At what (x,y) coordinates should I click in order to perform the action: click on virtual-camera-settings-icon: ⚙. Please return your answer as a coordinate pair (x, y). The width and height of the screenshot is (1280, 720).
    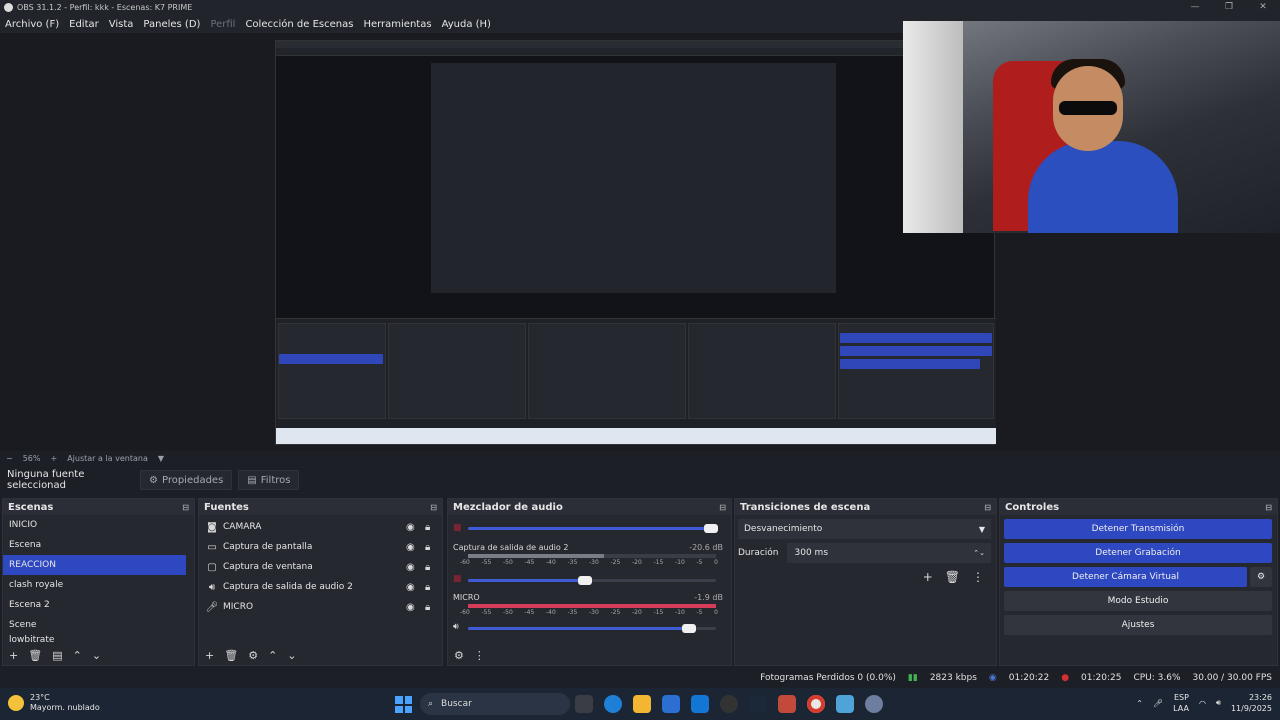
    Looking at the image, I should click on (1261, 577).